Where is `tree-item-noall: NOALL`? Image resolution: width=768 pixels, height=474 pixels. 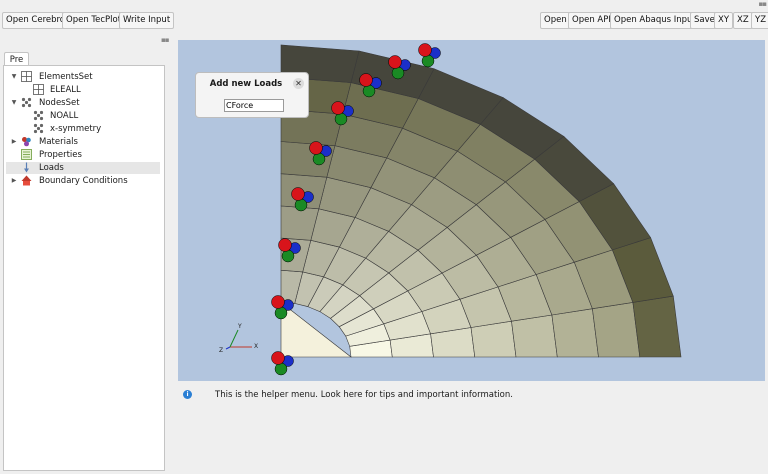 tree-item-noall: NOALL is located at coordinates (85, 116).